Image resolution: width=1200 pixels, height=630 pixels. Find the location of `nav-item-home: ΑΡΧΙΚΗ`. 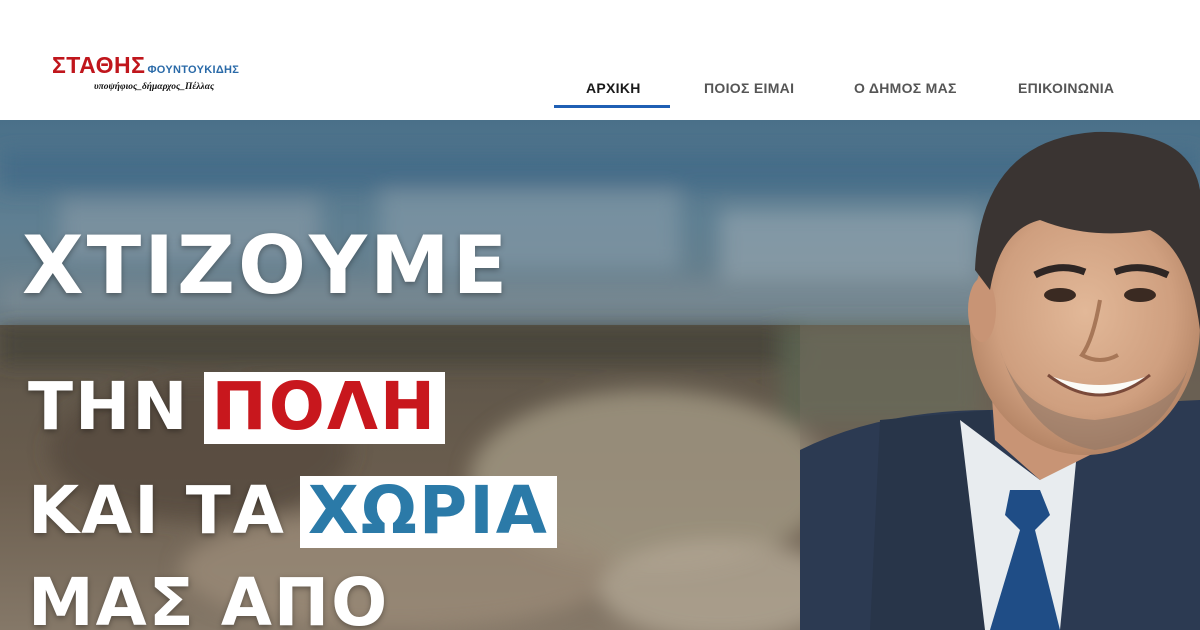

nav-item-home: ΑΡΧΙΚΗ is located at coordinates (613, 88).